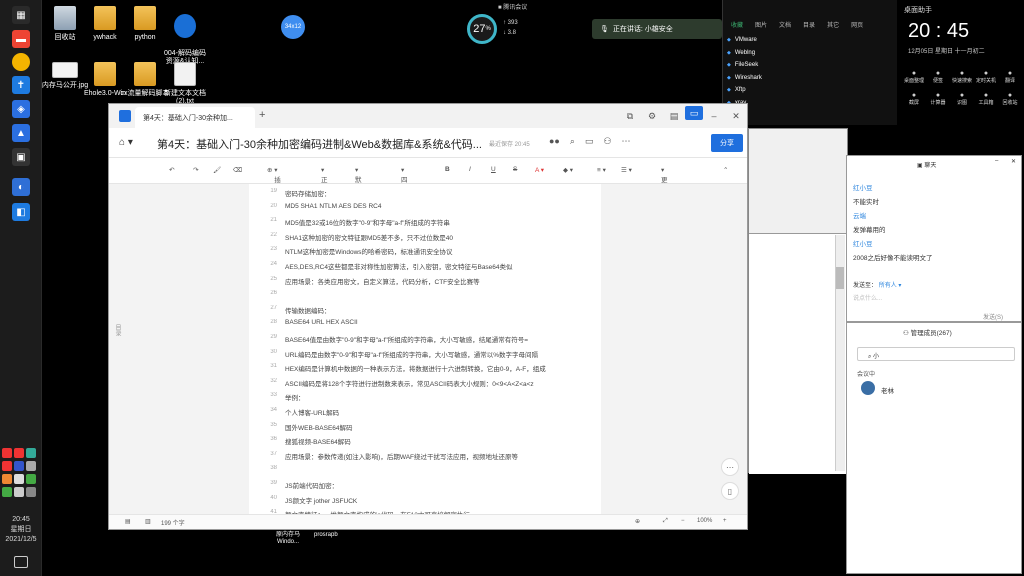 The width and height of the screenshot is (1024, 576). I want to click on document-line: 21 MD5值是32或16位的数字"0-9"和字母"a-f"所组成的字符串, so click(425, 223).